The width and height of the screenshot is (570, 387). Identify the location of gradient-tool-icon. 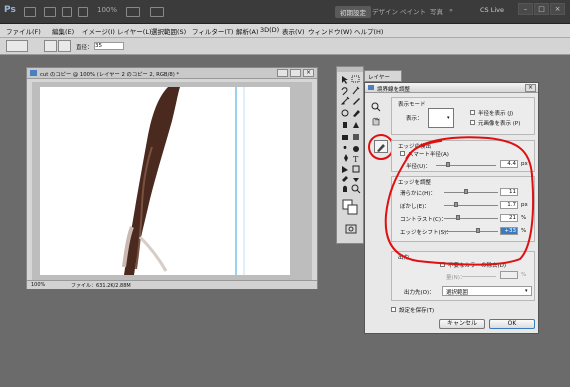
(356, 137).